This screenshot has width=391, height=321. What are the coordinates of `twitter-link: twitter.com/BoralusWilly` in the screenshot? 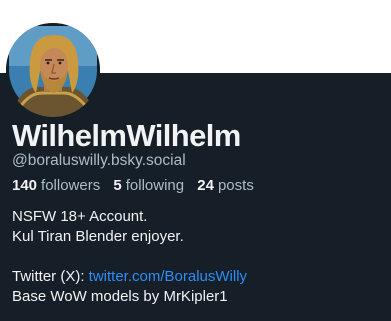 It's located at (168, 276).